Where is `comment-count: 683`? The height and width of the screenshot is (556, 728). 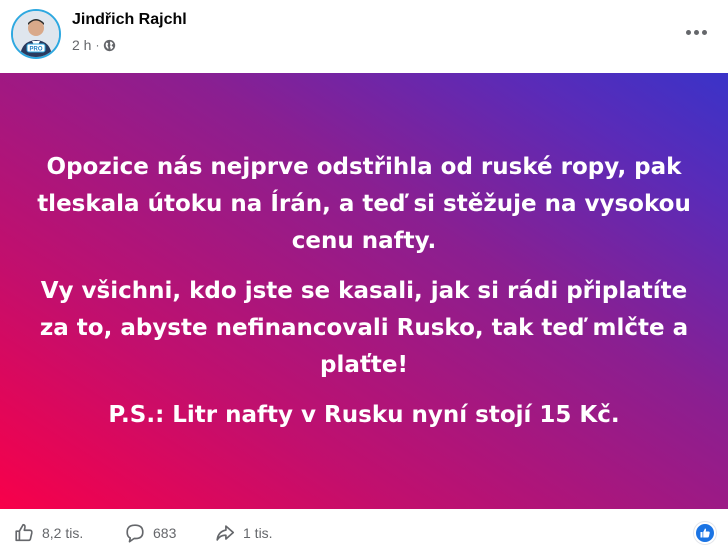 comment-count: 683 is located at coordinates (165, 533).